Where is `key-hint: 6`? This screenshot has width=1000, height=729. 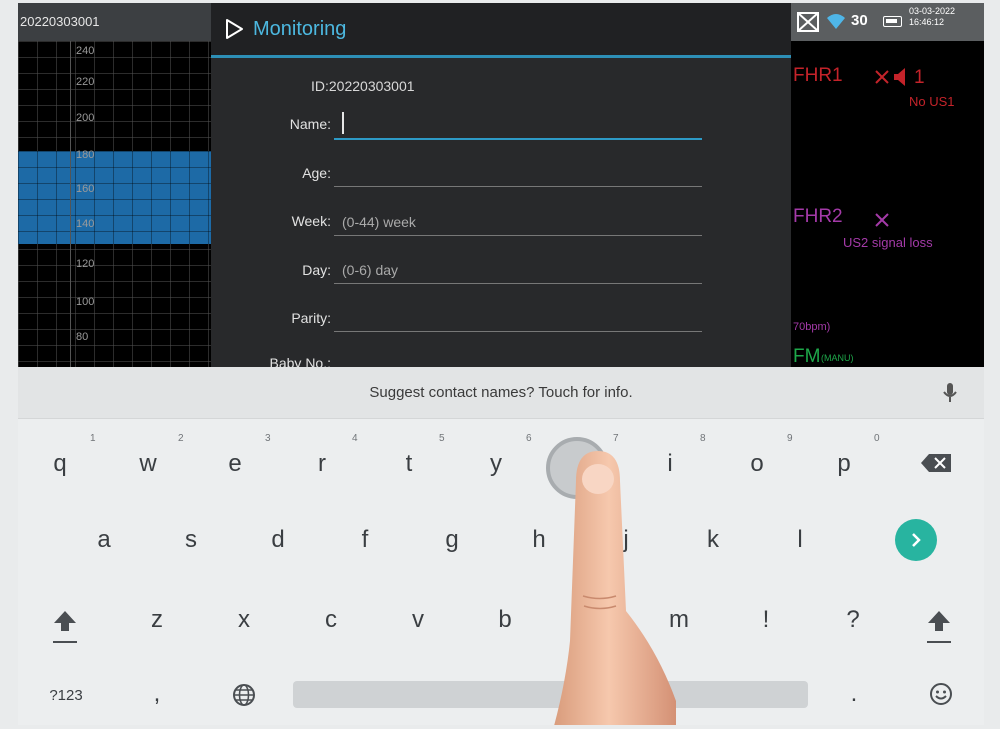
key-hint: 6 is located at coordinates (529, 438).